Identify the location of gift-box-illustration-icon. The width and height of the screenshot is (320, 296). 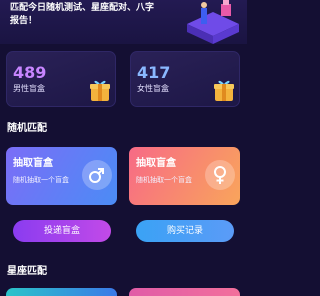
(213, 22).